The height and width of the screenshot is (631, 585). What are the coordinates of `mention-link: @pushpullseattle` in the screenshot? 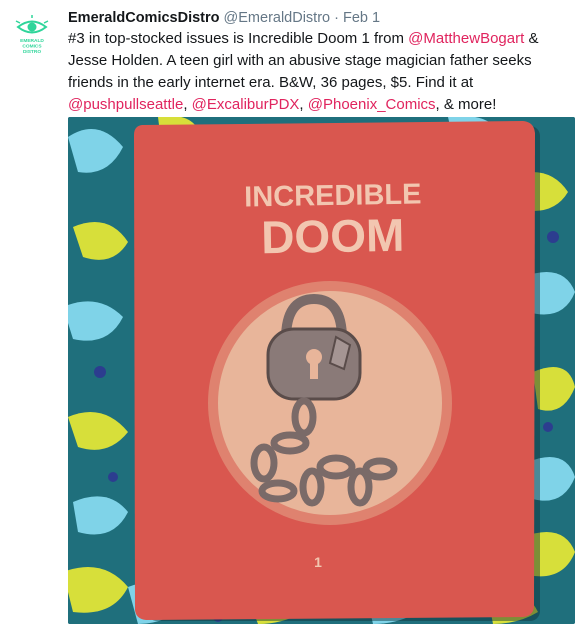 It's located at (125, 104).